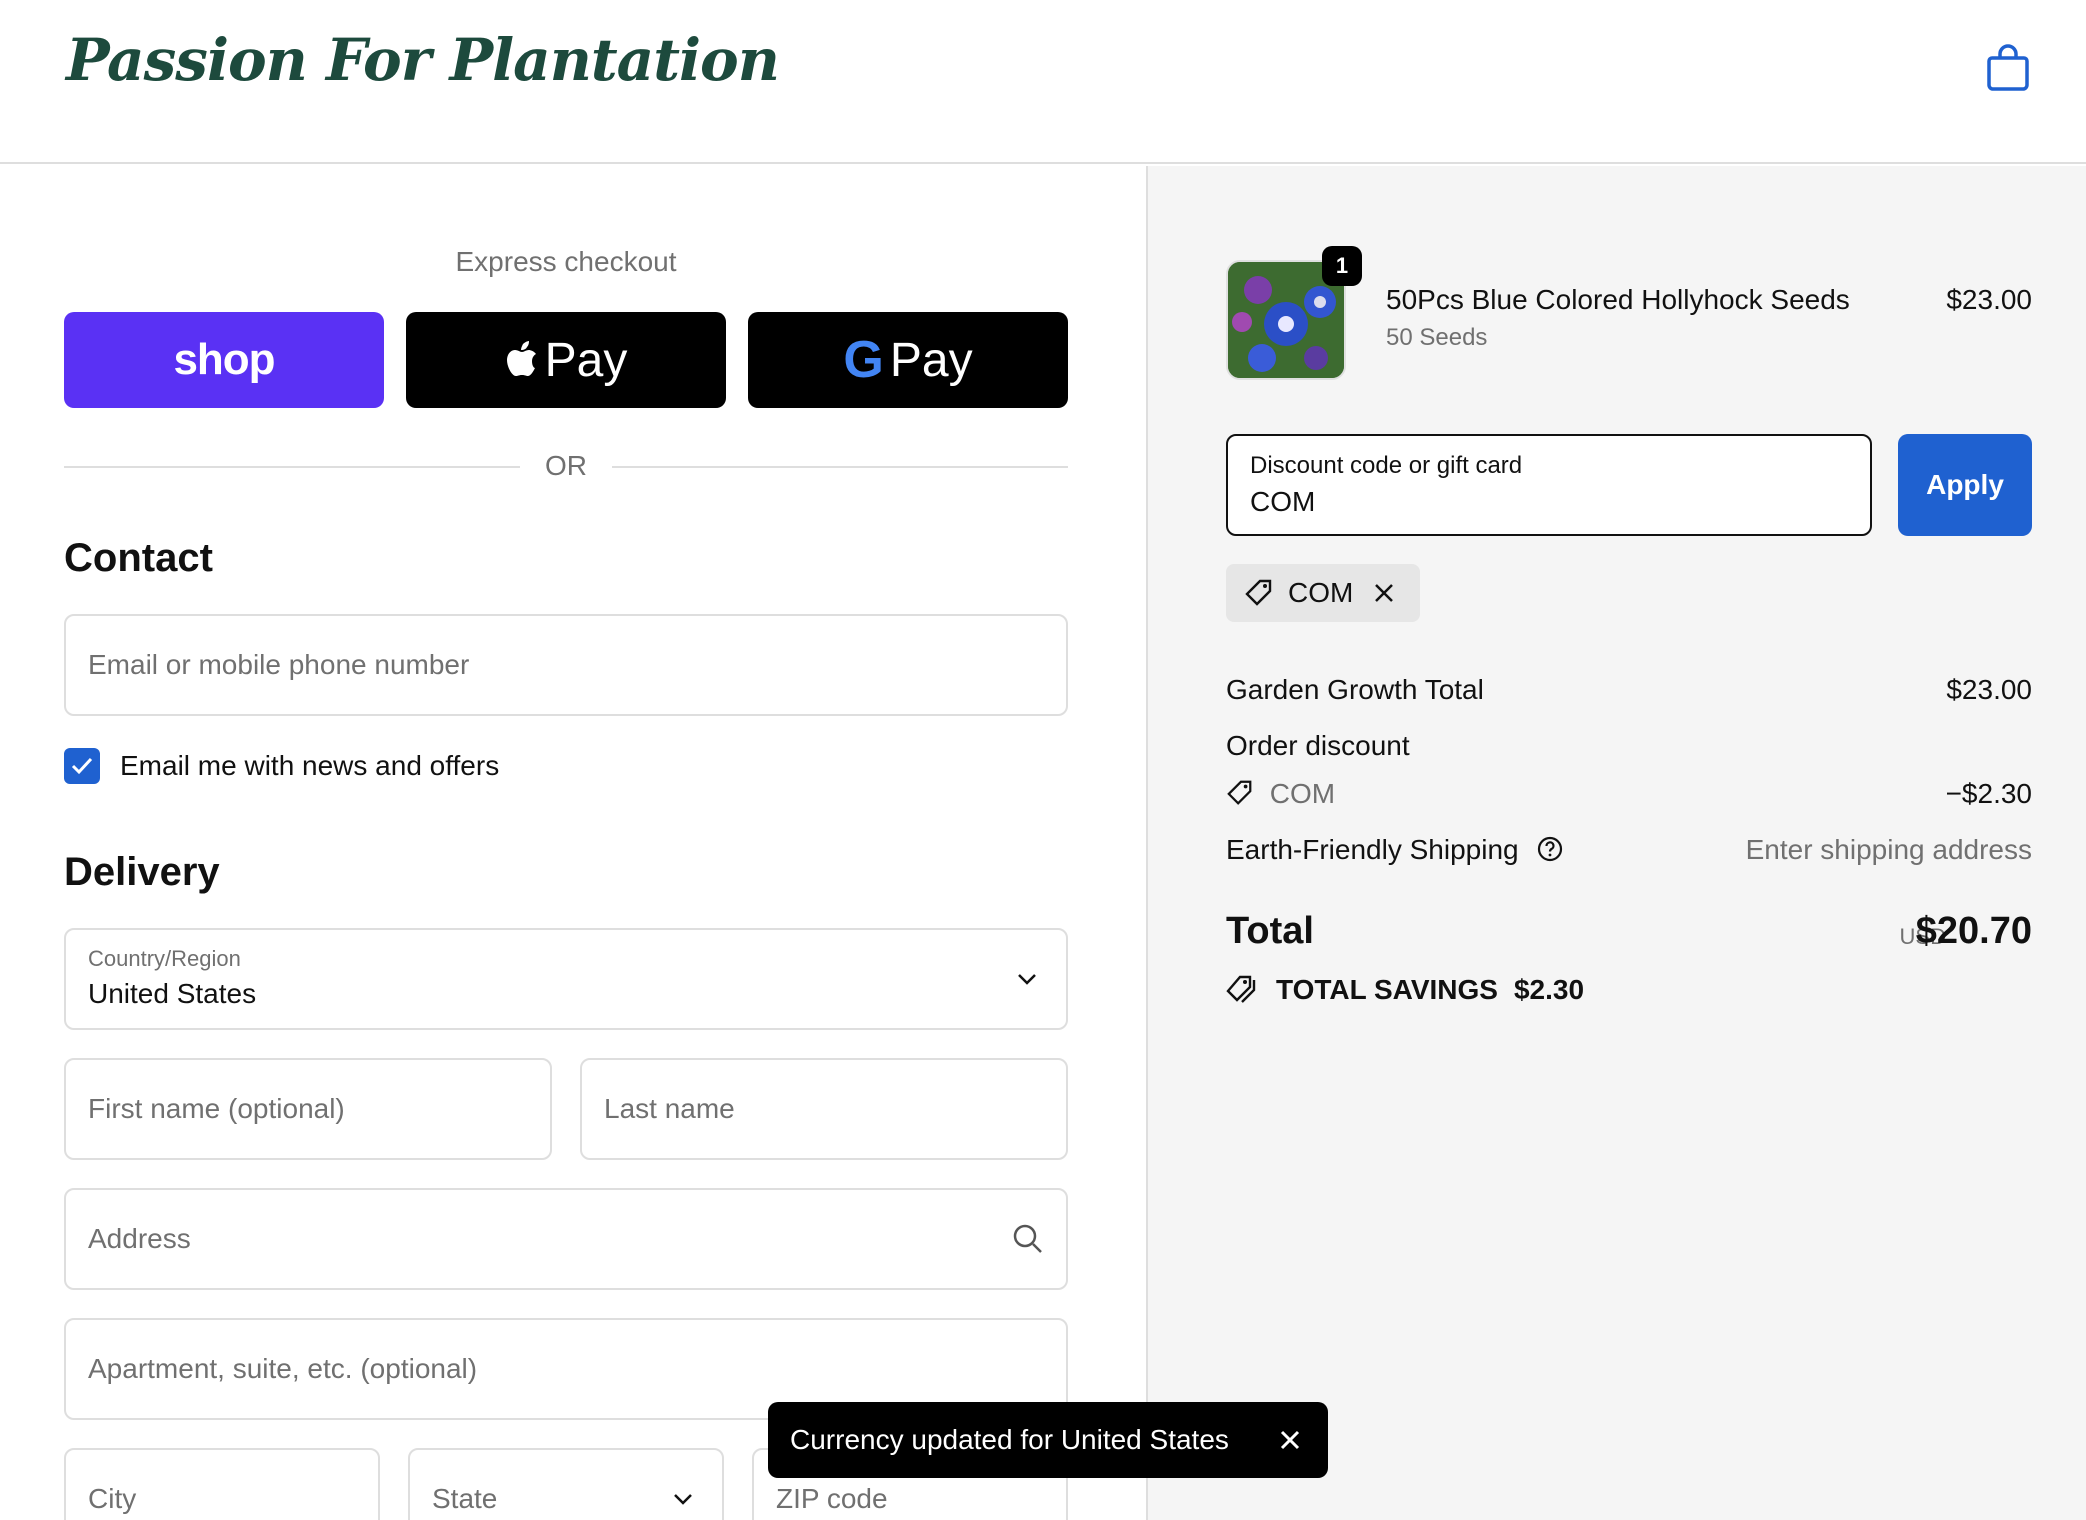 Image resolution: width=2086 pixels, height=1520 pixels. What do you see at coordinates (1027, 1238) in the screenshot?
I see `search-icon` at bounding box center [1027, 1238].